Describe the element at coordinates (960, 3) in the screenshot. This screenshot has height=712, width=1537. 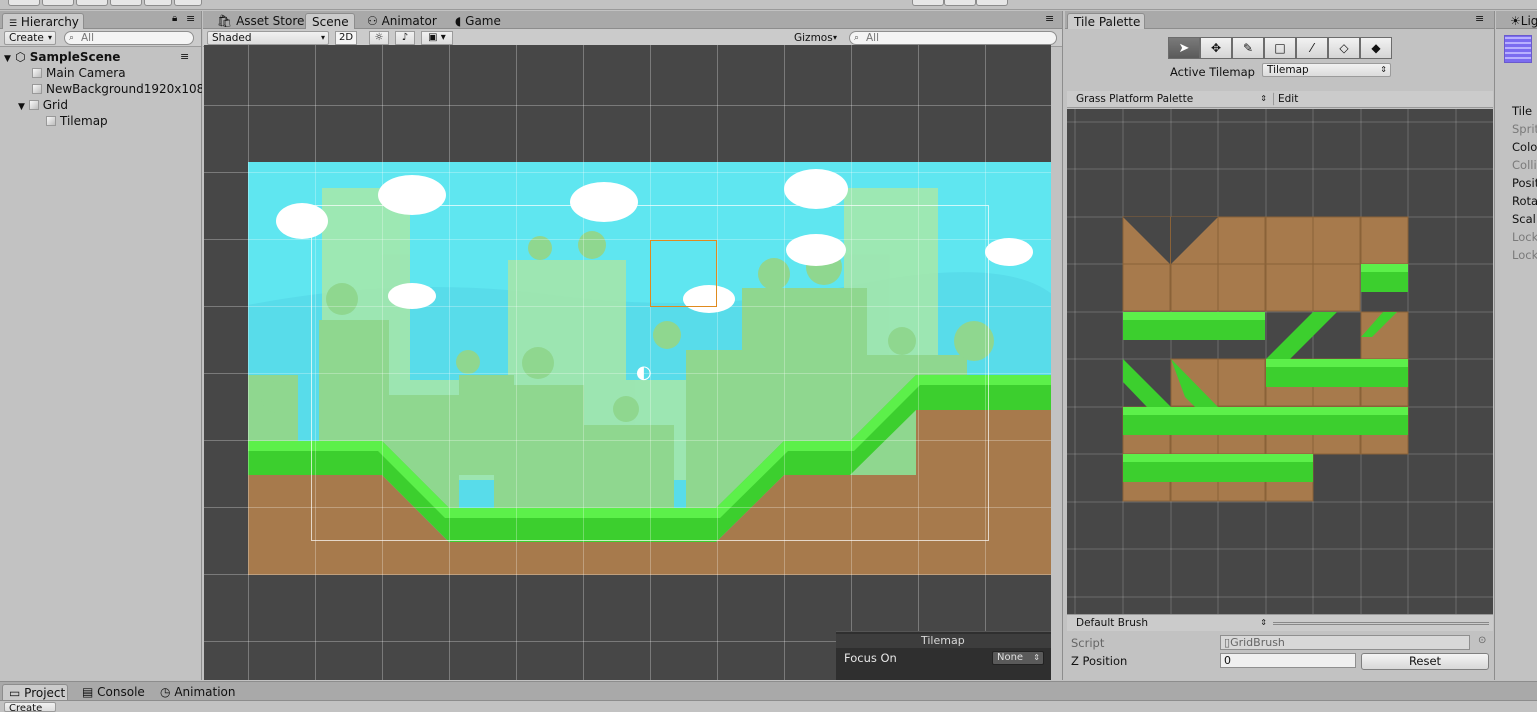
I see `pause-button` at that location.